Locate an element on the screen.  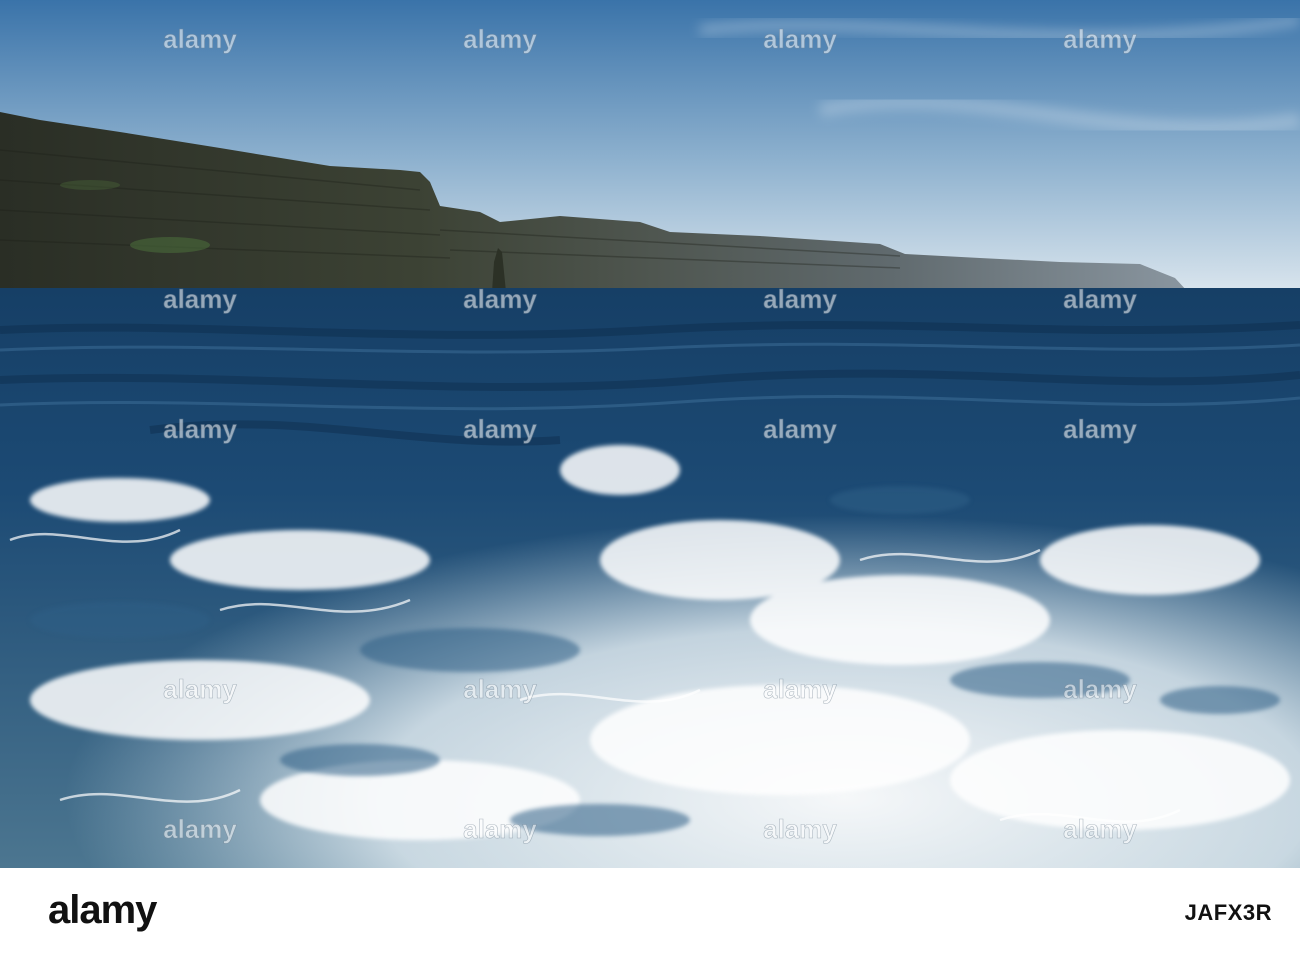
footer-brand-logo: alamy is located at coordinates (143, 913).